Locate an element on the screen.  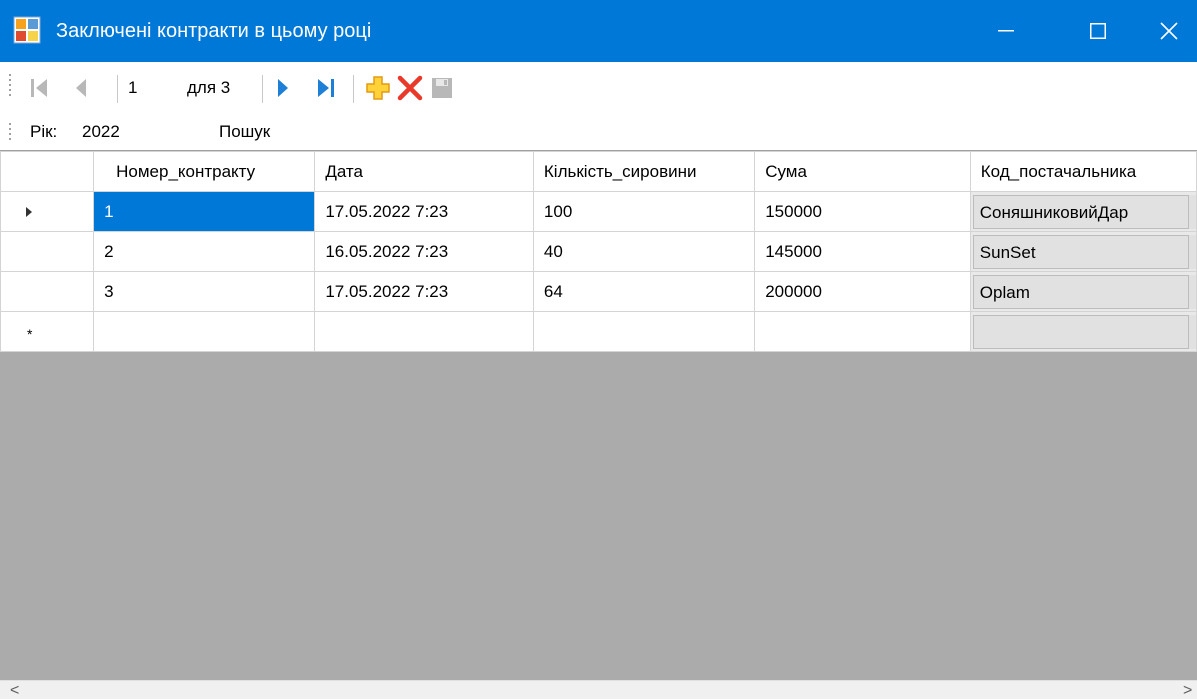
table-row: 3 17.05.2022 7:23 64 200000 Oplam is located at coordinates (598, 291).